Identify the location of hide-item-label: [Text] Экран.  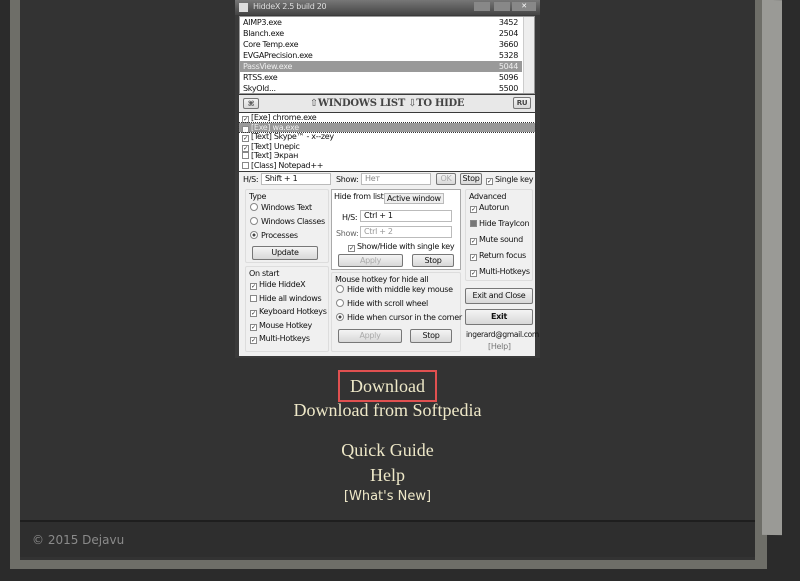
(274, 155).